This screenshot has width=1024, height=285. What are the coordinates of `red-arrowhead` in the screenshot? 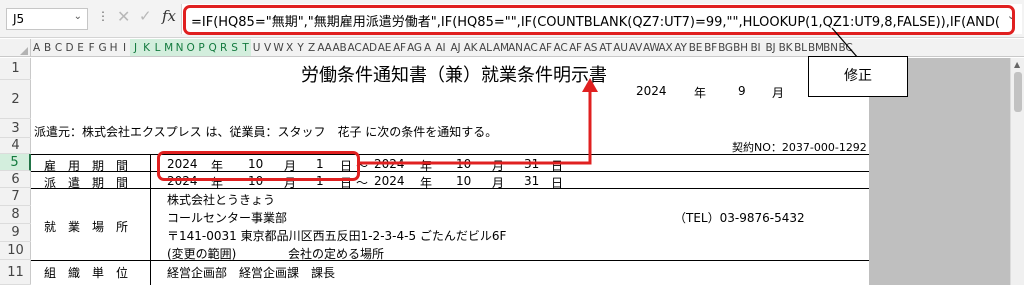 It's located at (590, 85).